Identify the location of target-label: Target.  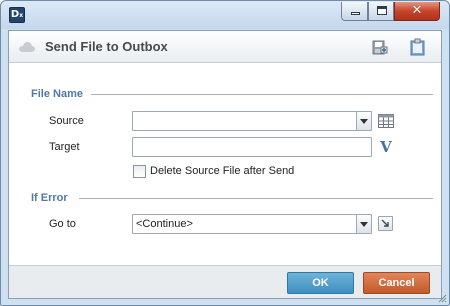
(64, 147).